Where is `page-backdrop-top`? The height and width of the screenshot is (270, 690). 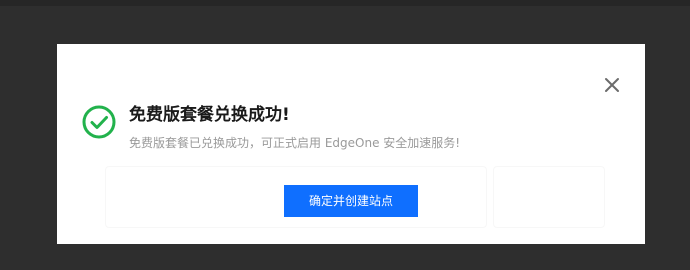
page-backdrop-top is located at coordinates (345, 3).